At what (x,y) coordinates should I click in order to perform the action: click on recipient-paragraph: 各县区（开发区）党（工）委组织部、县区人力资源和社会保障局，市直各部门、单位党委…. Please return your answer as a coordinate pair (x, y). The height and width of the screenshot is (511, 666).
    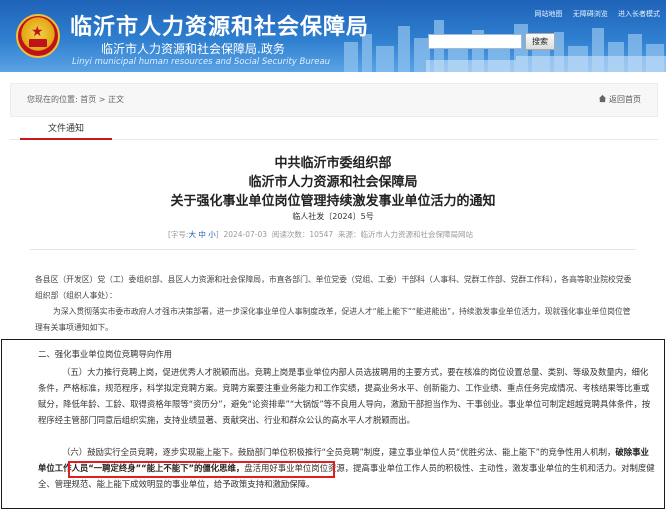
    Looking at the image, I should click on (333, 287).